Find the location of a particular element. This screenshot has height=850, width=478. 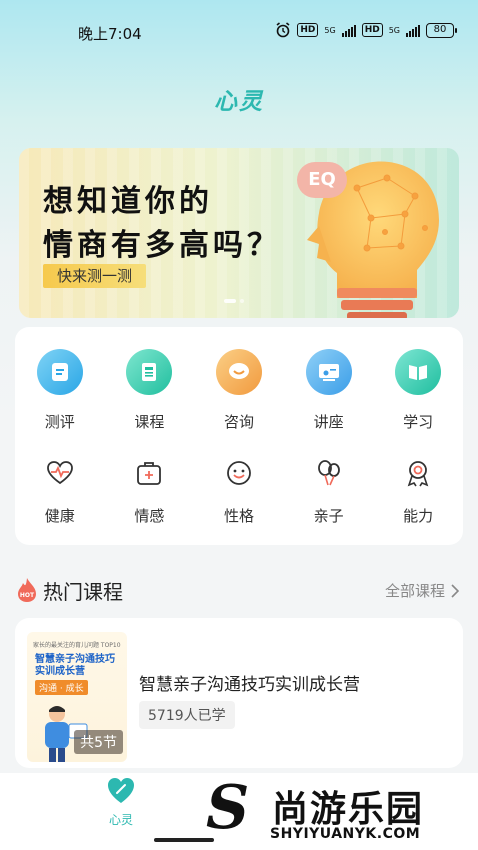

thumb-title-line-2: 实训成长营 is located at coordinates (60, 671).